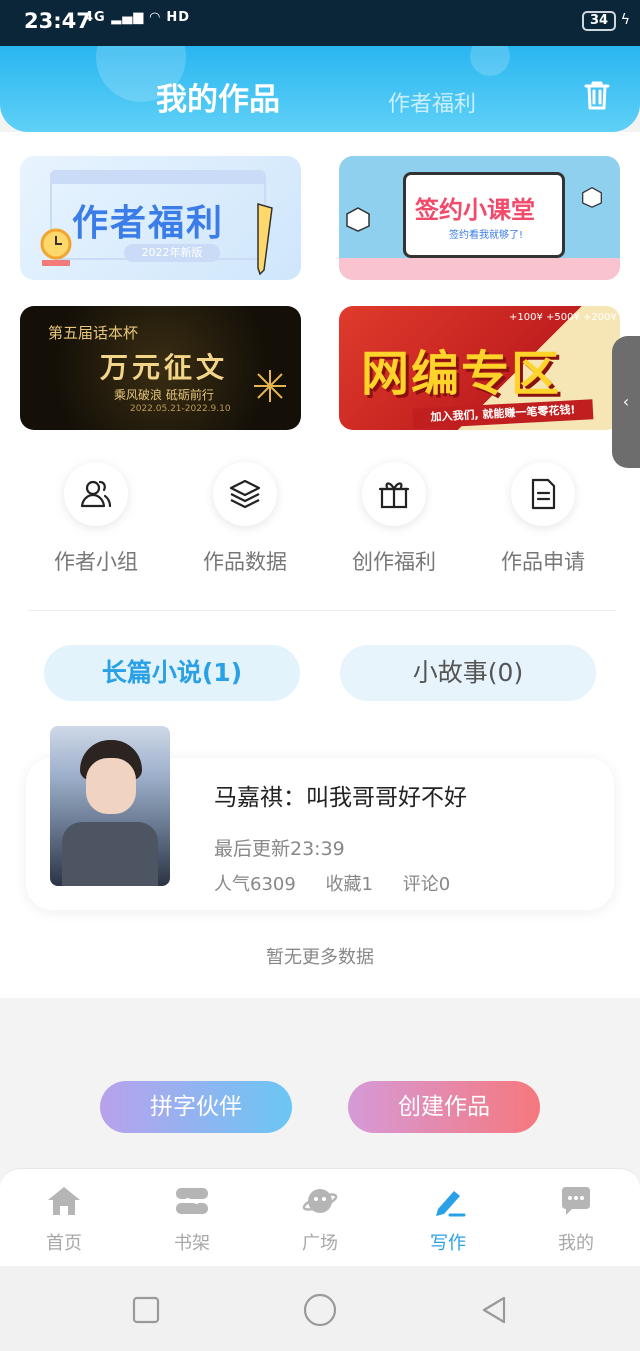  I want to click on planet-icon, so click(320, 1201).